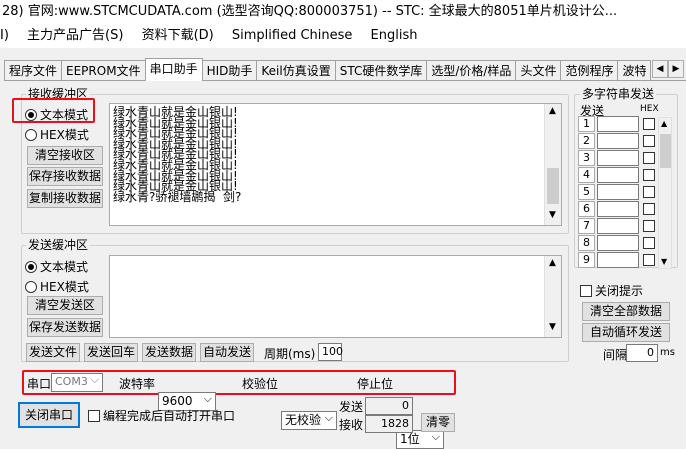 Image resolution: width=686 pixels, height=449 pixels. Describe the element at coordinates (292, 35) in the screenshot. I see `menu-item-simplified-chinese: Simplified Chinese` at that location.